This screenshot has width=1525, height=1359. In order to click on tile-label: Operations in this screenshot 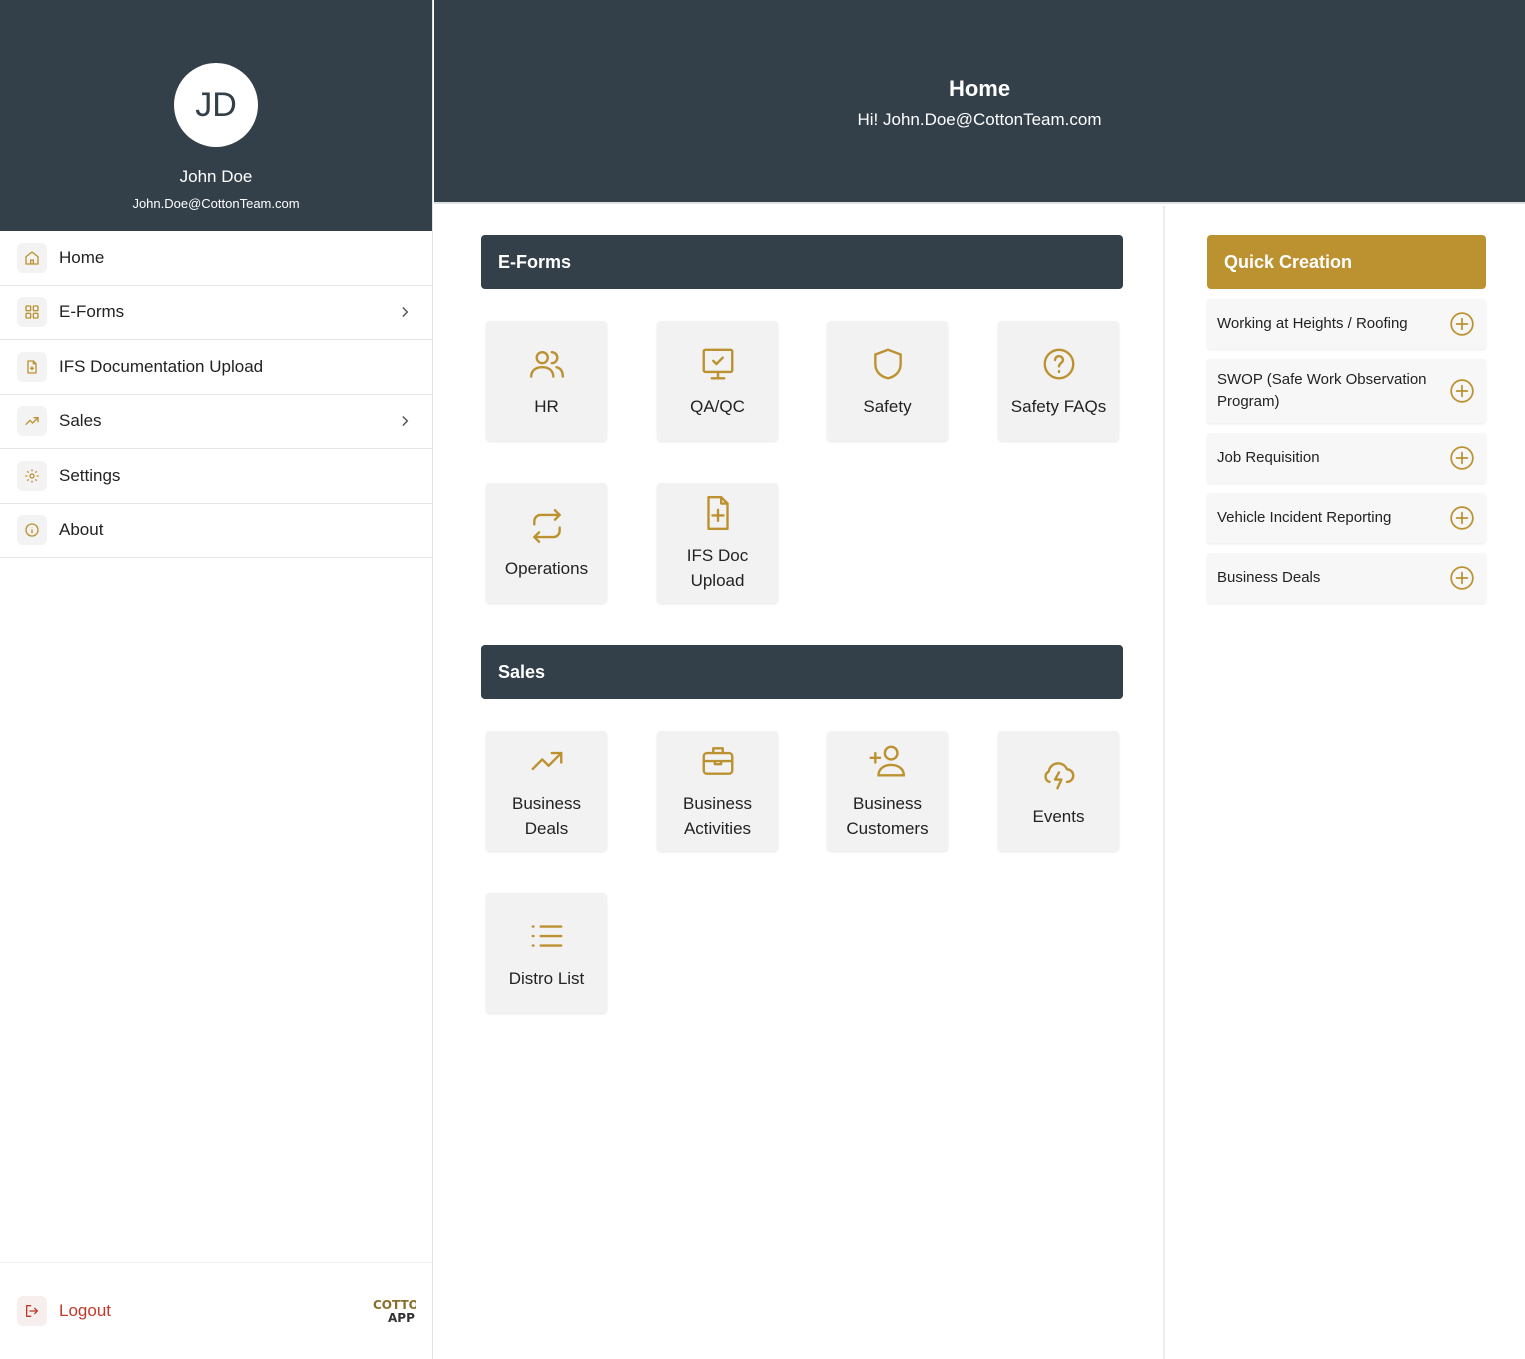, I will do `click(546, 568)`.